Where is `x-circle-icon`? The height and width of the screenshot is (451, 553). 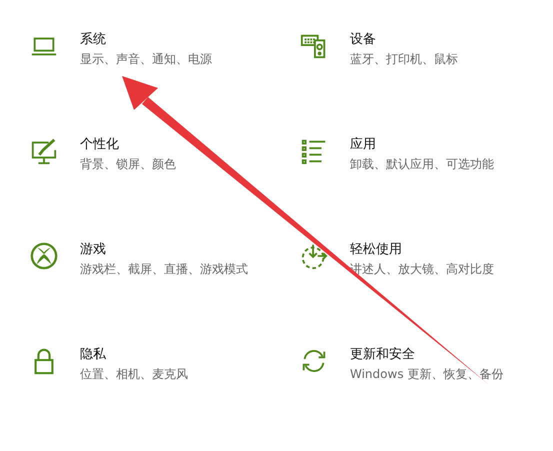 x-circle-icon is located at coordinates (44, 256).